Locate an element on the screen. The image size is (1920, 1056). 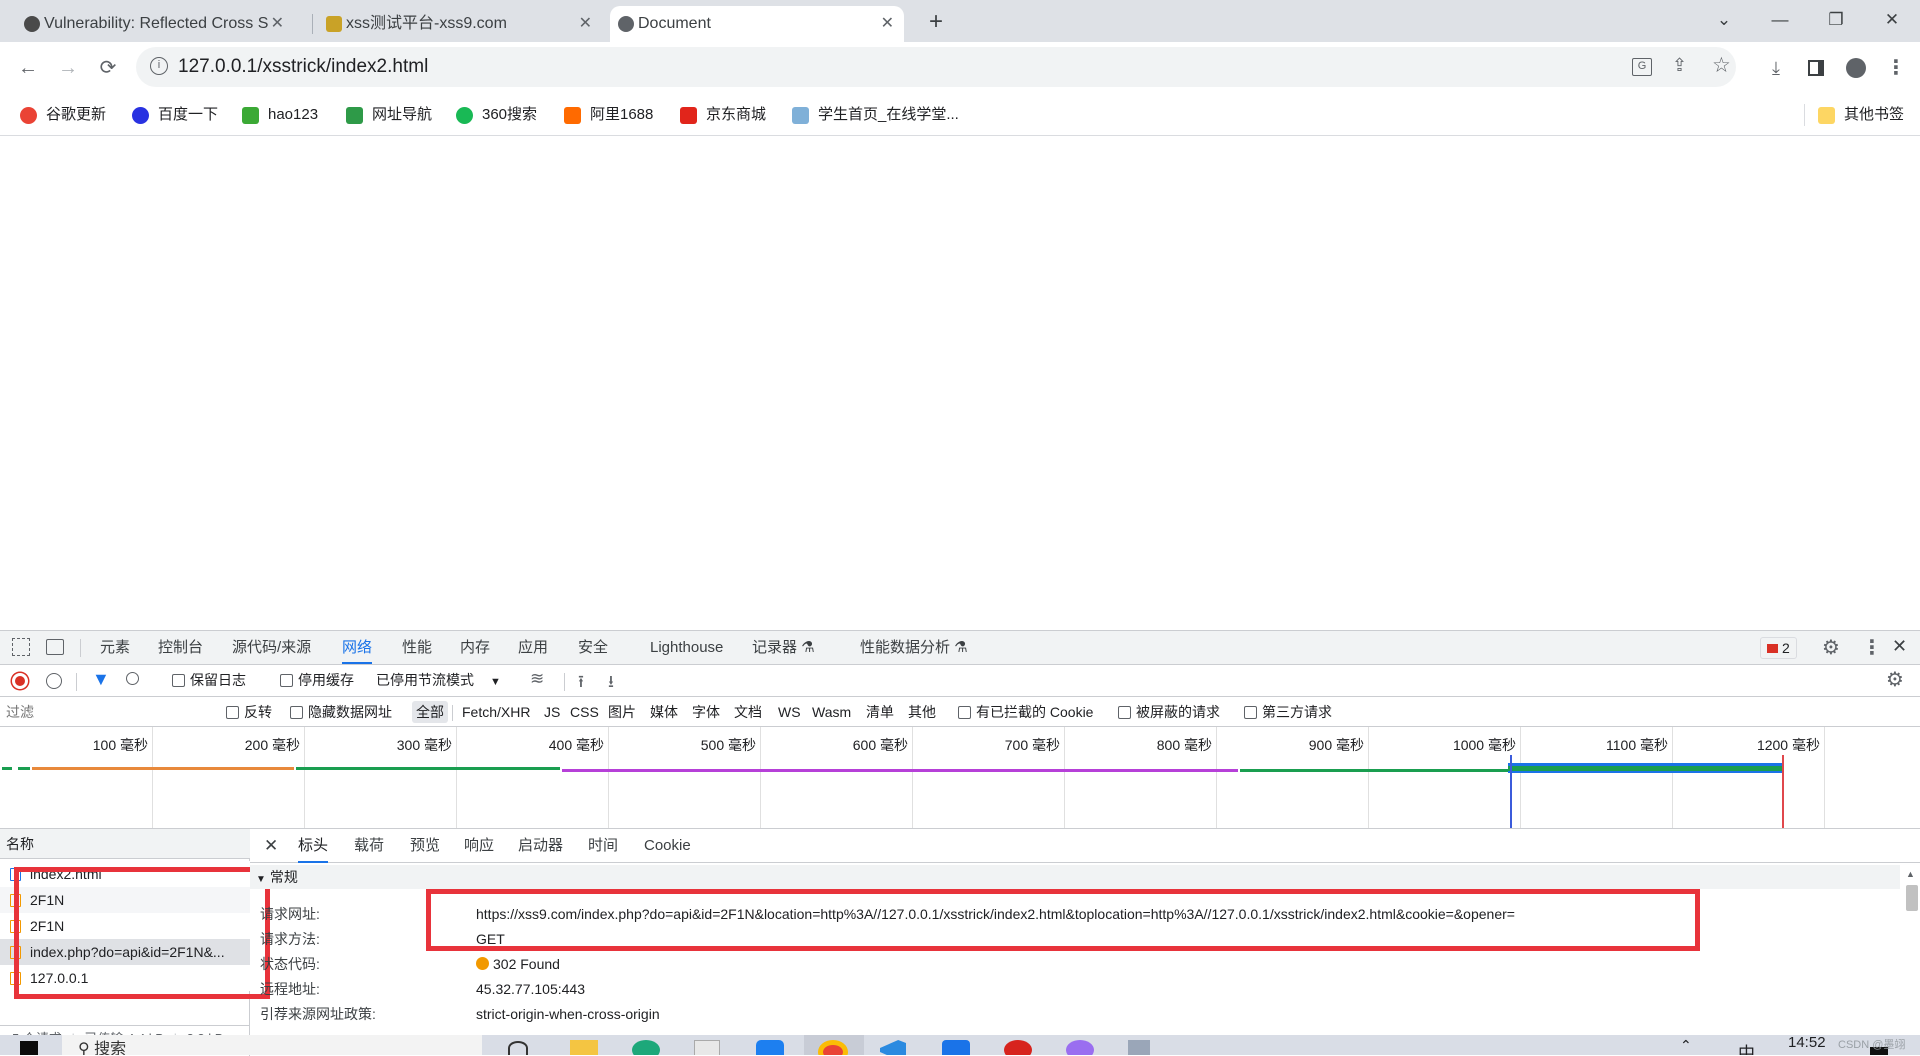
tab-performance-insights: 性能数据分析 ⚗ is located at coordinates (914, 647).